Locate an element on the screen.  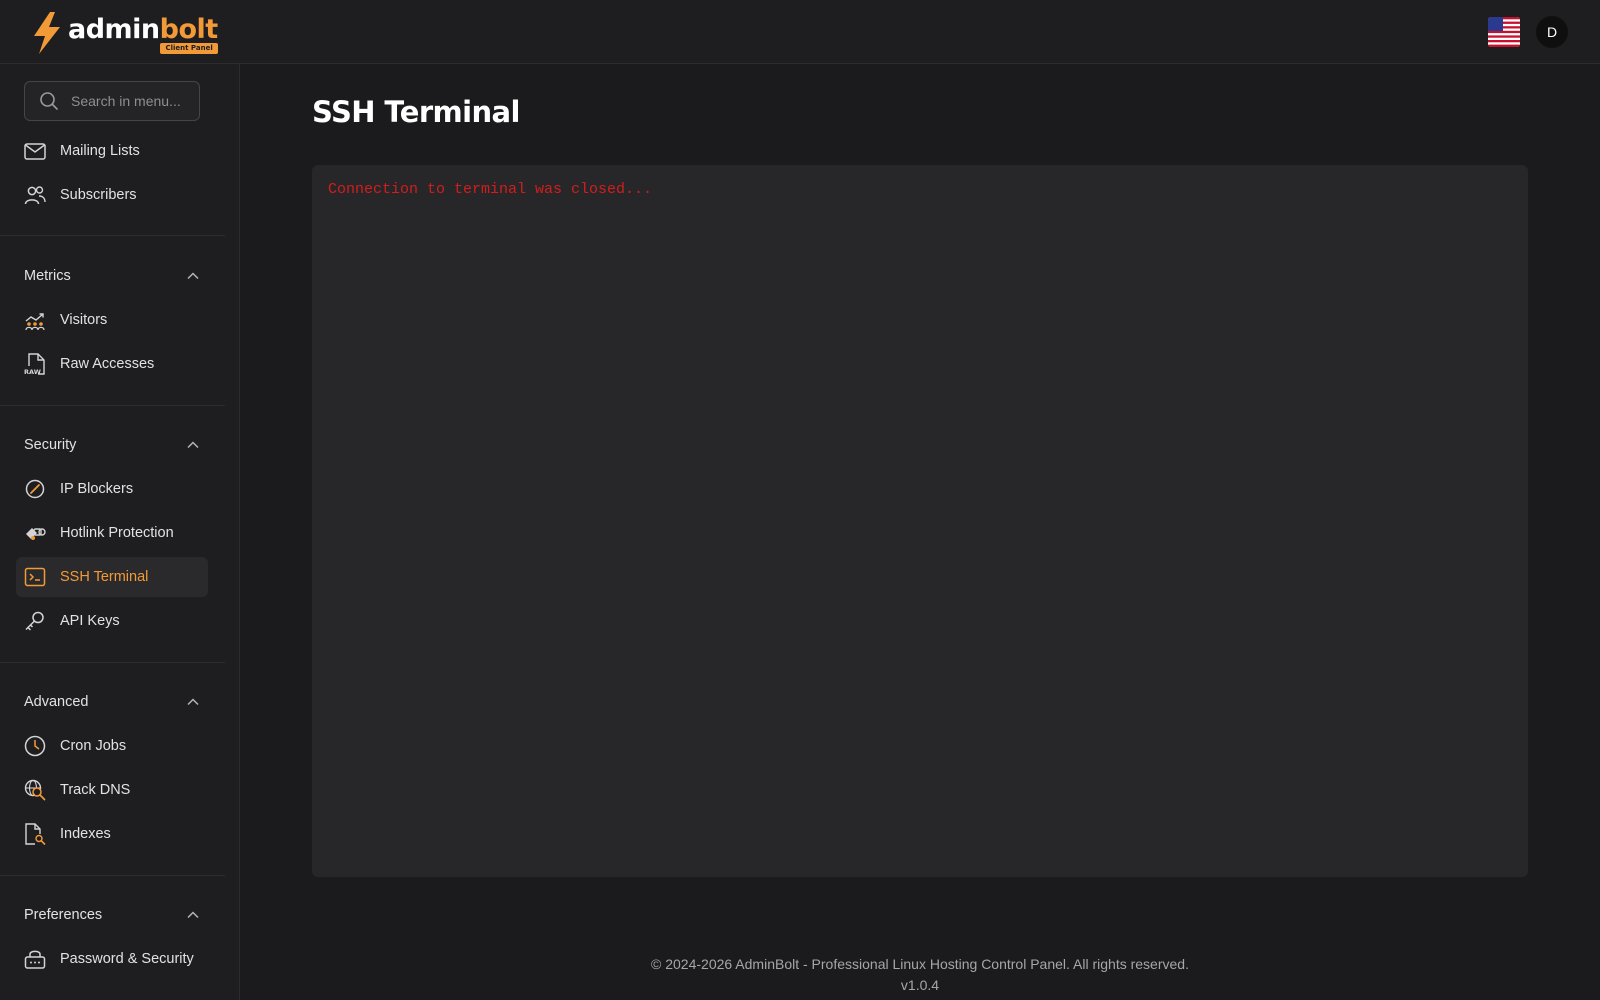
sidebar-item-label: Cron Jobs is located at coordinates (93, 746).